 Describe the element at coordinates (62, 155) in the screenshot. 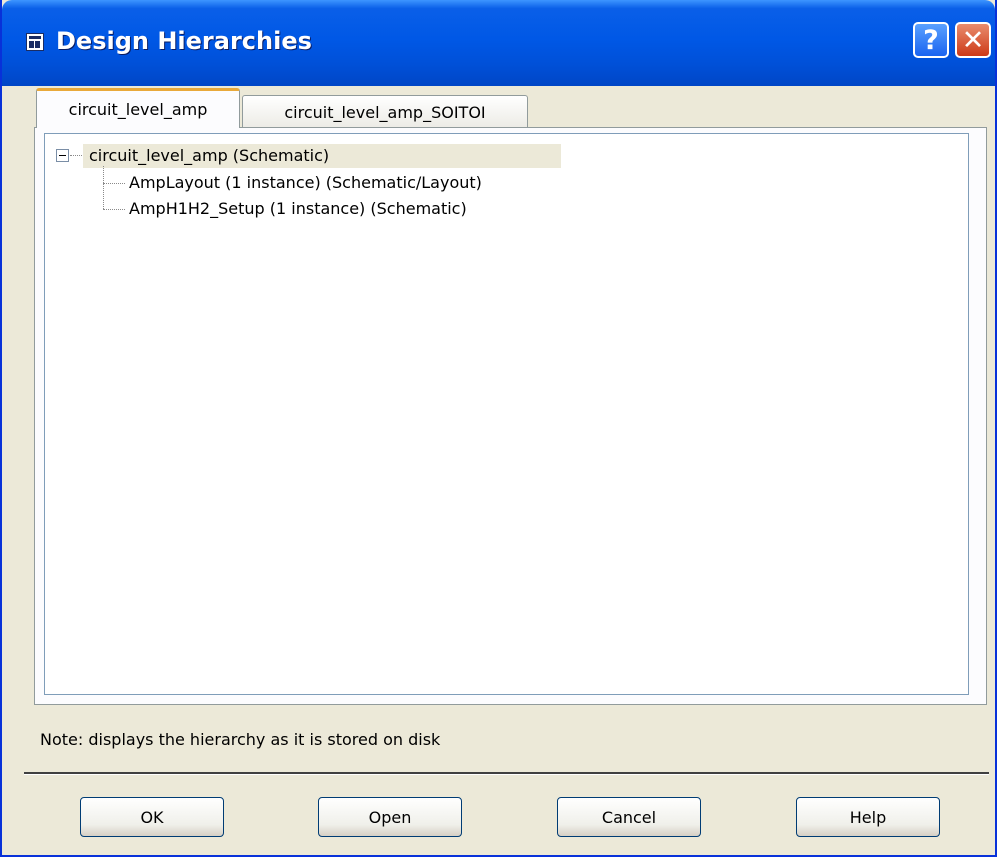

I see `minus-box-icon` at that location.